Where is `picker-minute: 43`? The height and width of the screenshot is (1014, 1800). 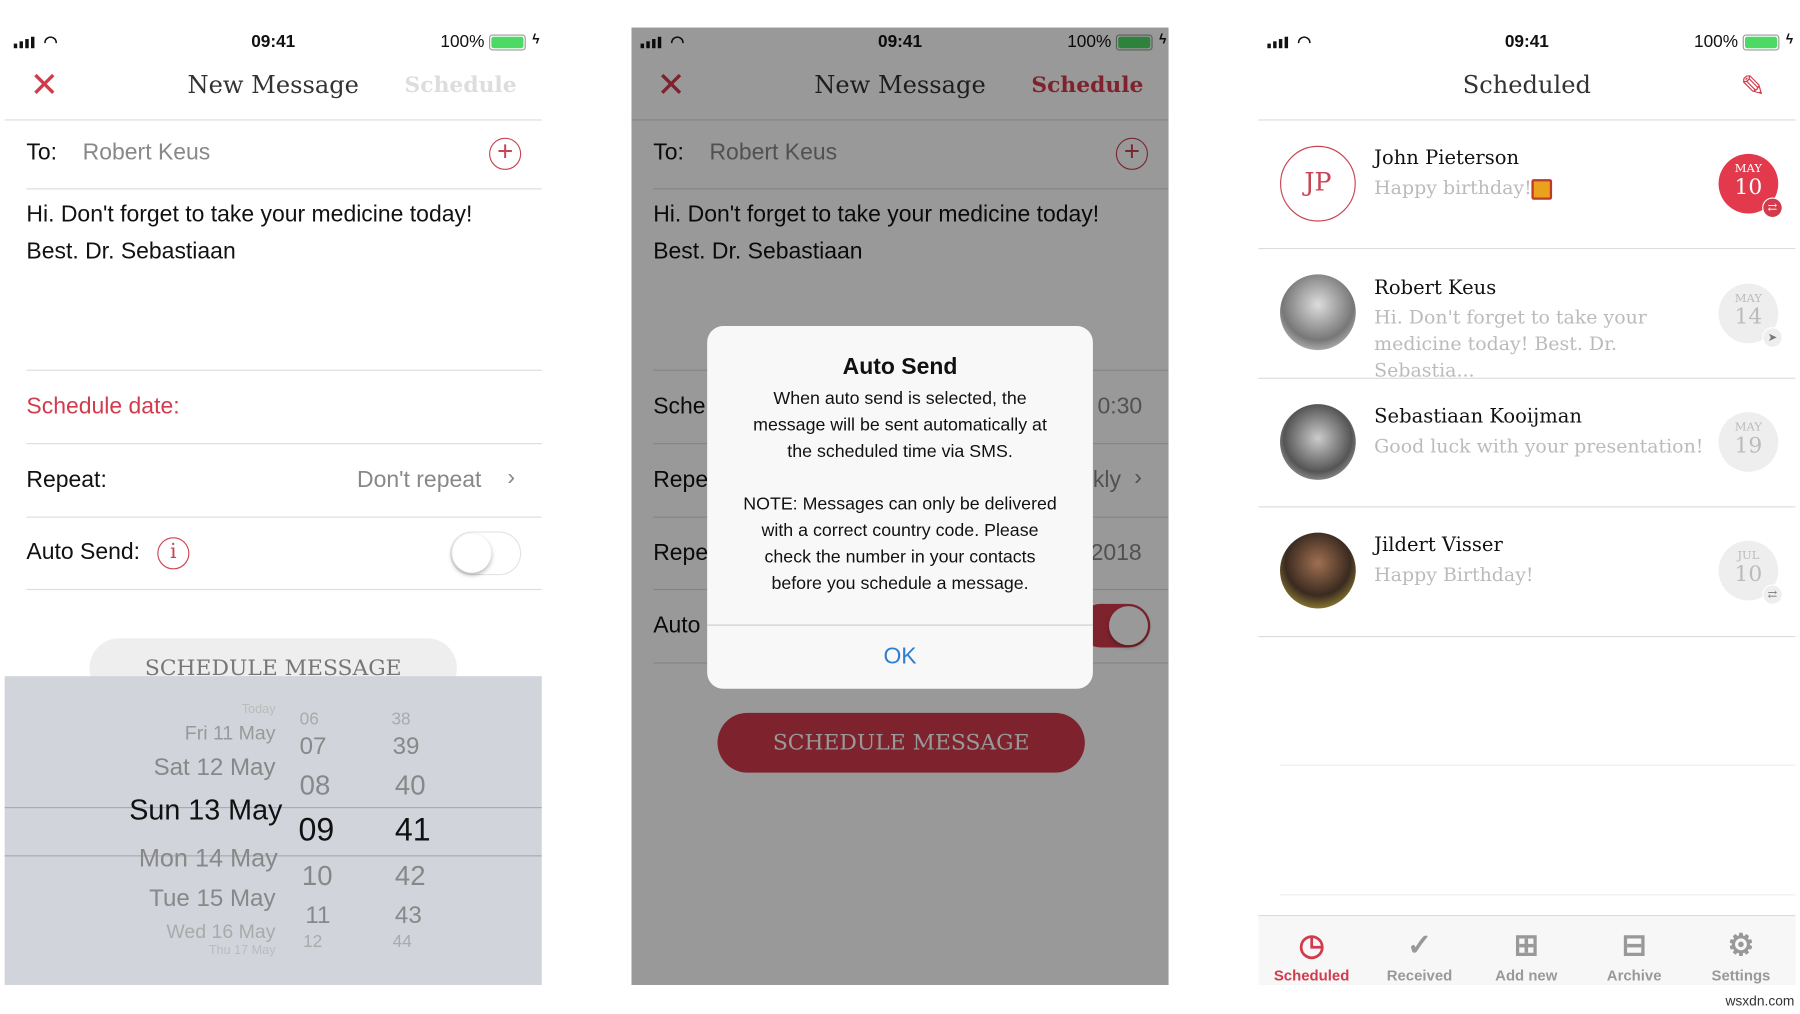 picker-minute: 43 is located at coordinates (408, 916).